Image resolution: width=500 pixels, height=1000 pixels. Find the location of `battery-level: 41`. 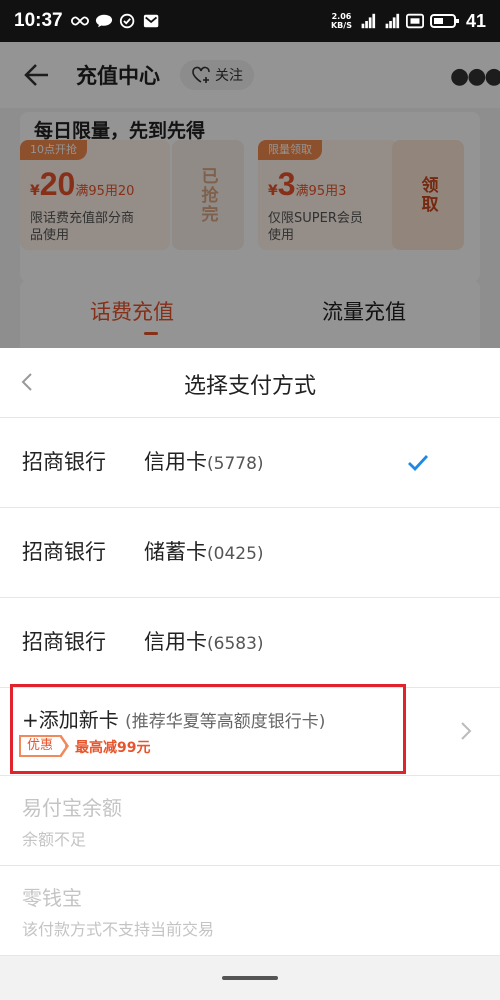

battery-level: 41 is located at coordinates (475, 20).